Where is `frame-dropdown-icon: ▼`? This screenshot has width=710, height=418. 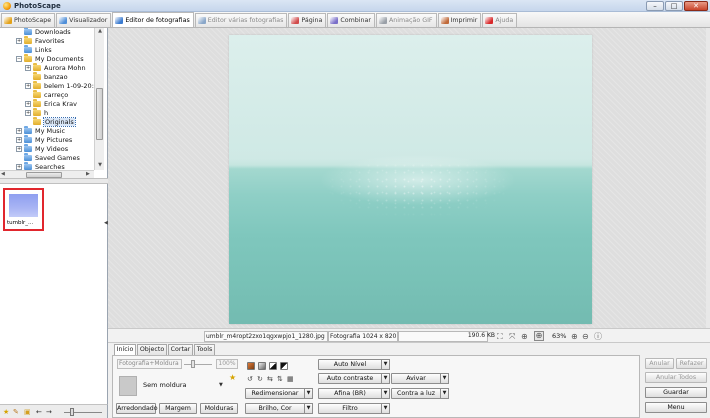 frame-dropdown-icon: ▼ is located at coordinates (221, 385).